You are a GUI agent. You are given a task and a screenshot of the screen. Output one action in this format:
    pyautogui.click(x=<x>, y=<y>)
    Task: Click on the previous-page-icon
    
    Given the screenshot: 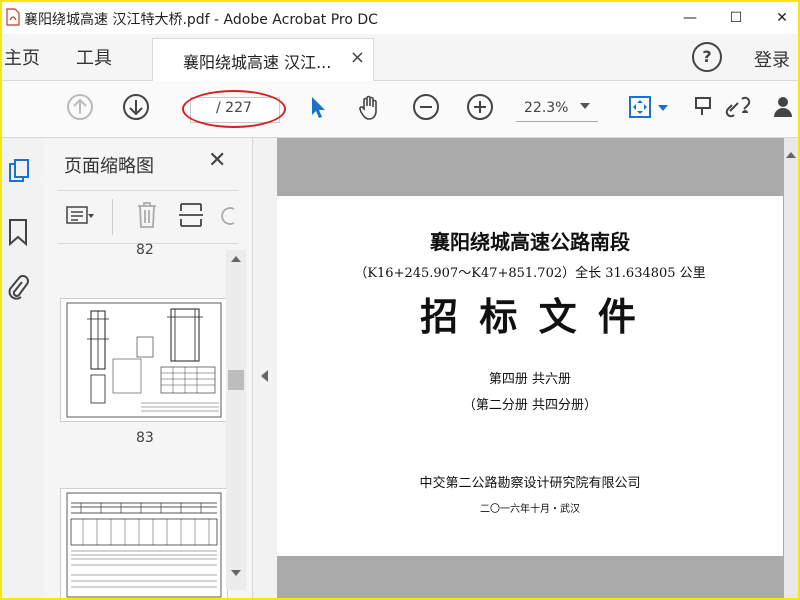 What is the action you would take?
    pyautogui.click(x=80, y=107)
    